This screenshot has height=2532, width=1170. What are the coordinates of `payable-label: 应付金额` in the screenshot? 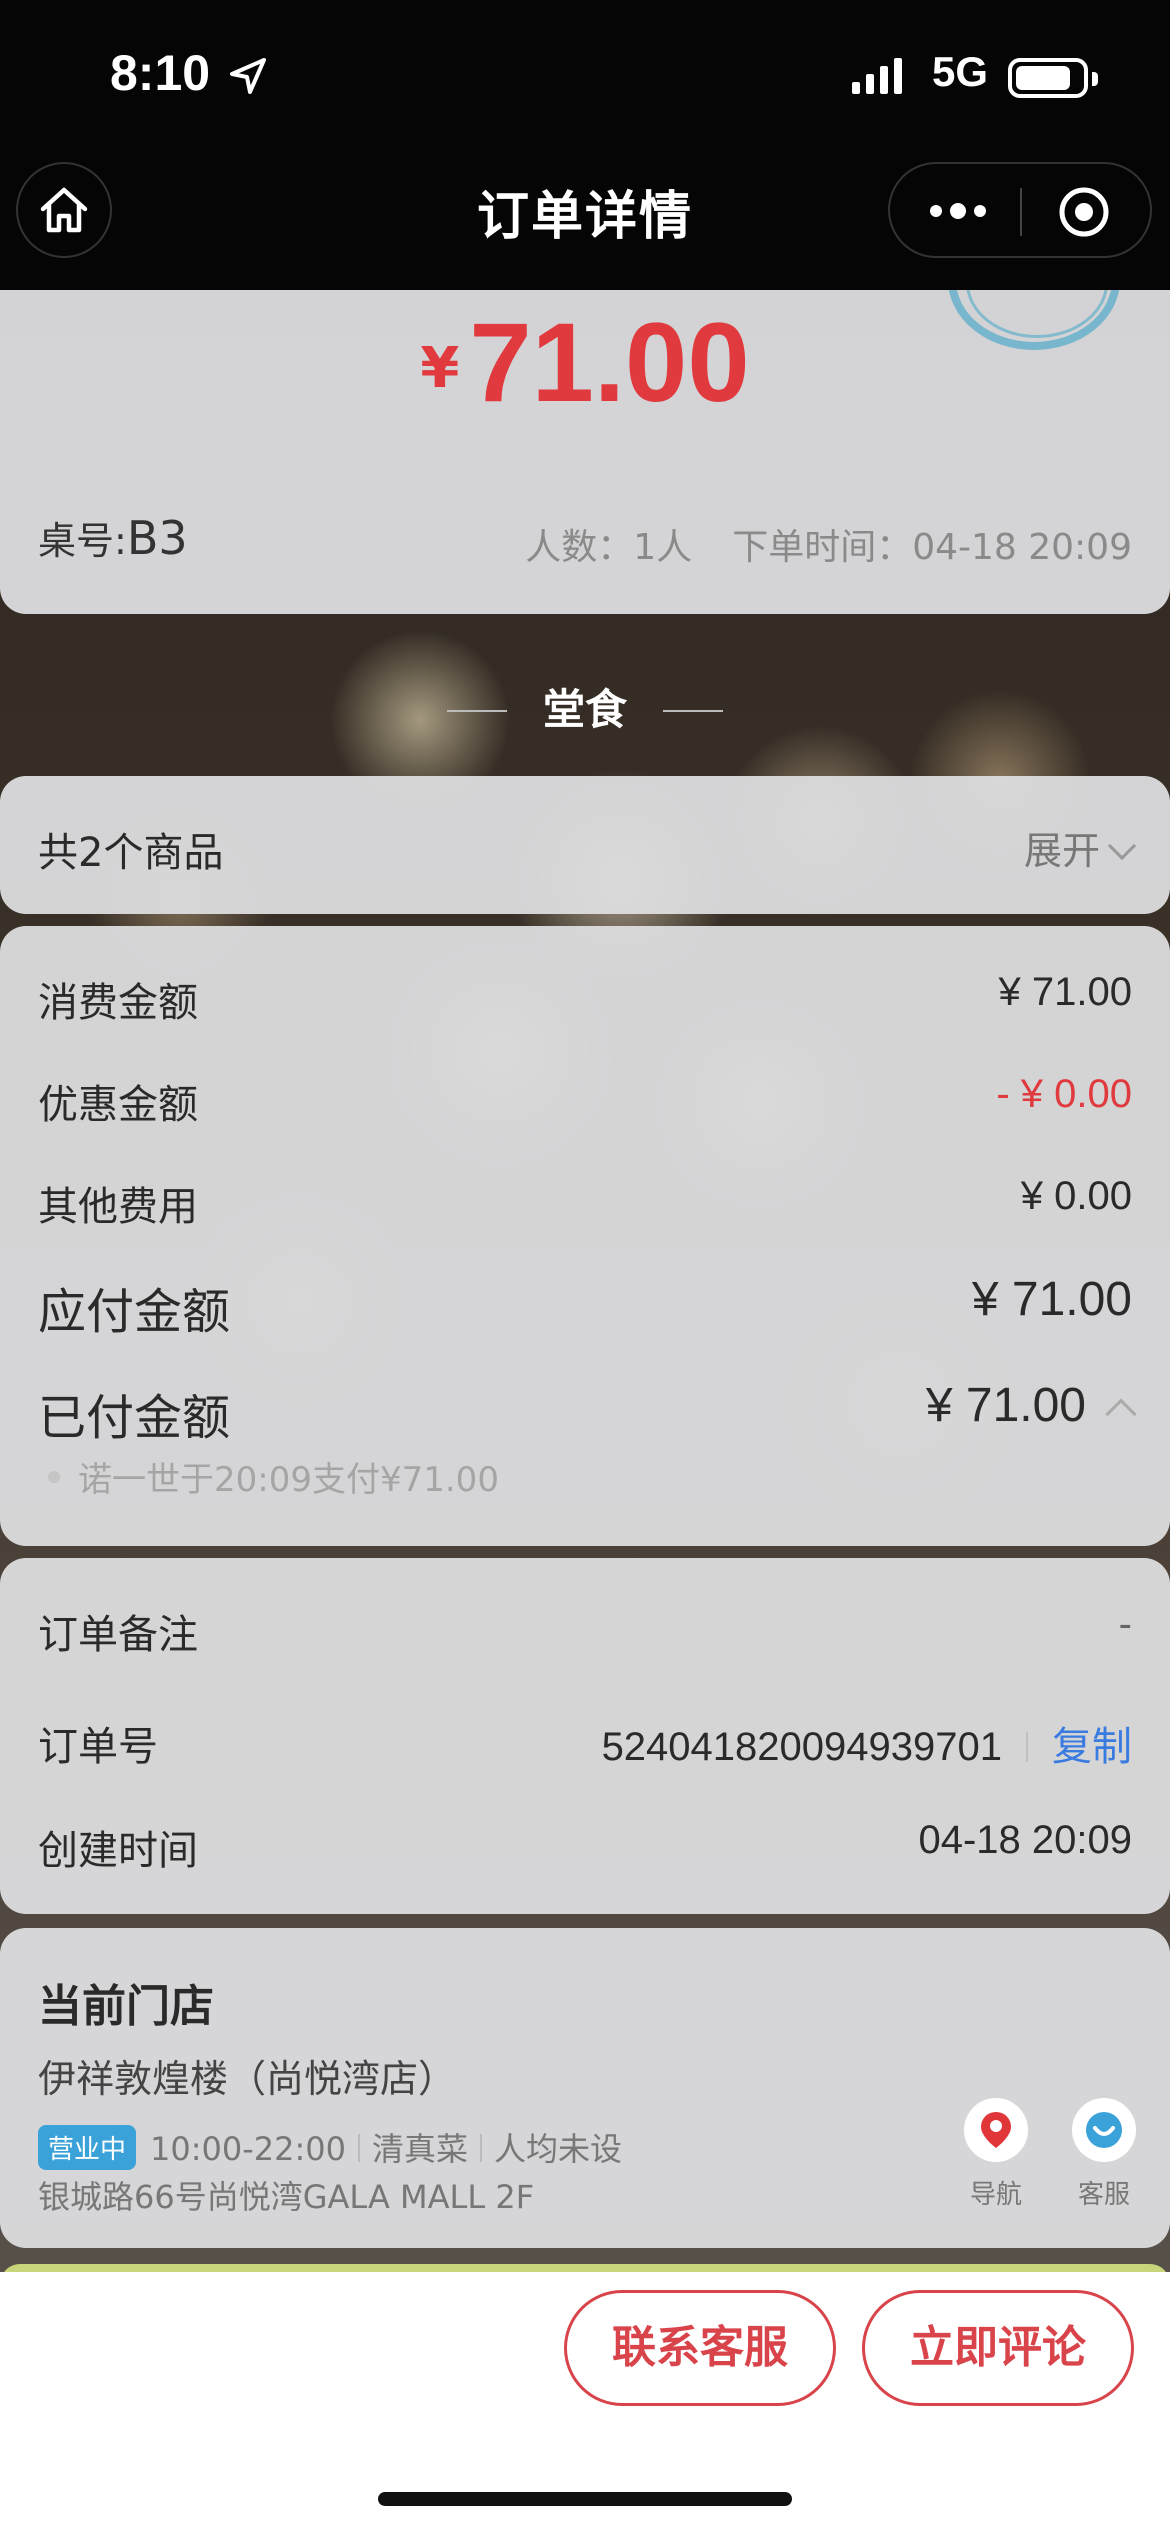 It's located at (134, 1312).